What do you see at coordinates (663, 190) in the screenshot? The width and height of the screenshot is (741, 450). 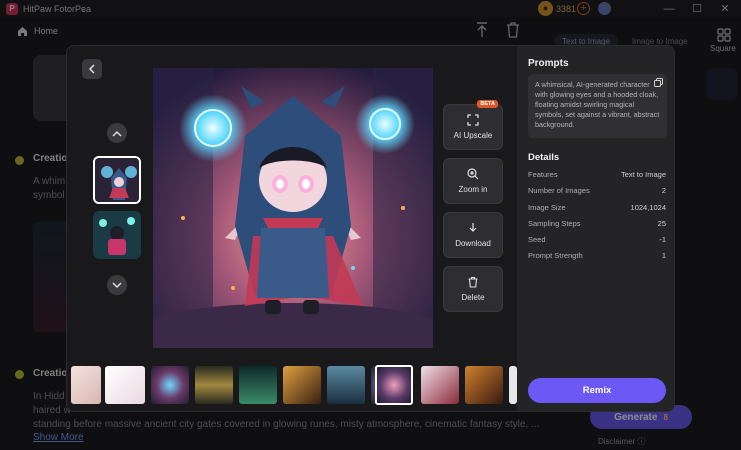 I see `detail-value: 2` at bounding box center [663, 190].